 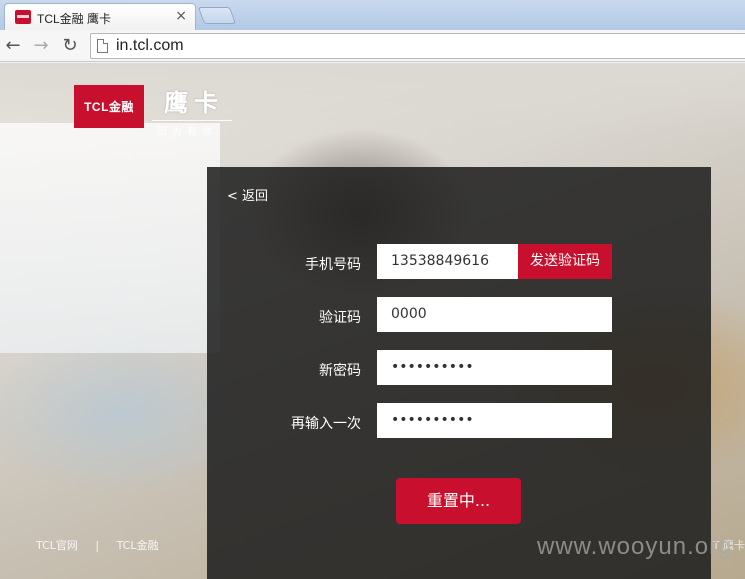 I want to click on new-password-label: 新密码, so click(x=340, y=371).